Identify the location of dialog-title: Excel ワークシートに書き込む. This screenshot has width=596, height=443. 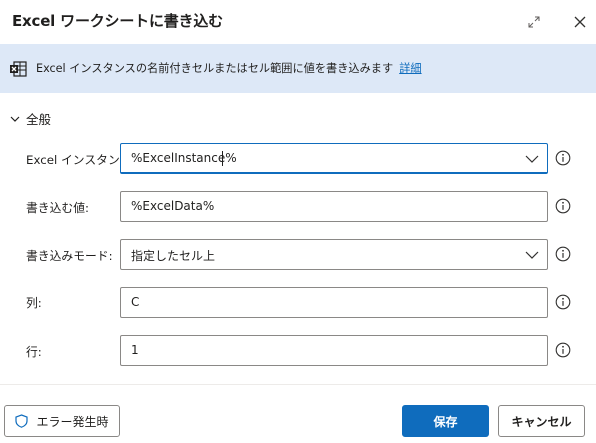
(117, 21).